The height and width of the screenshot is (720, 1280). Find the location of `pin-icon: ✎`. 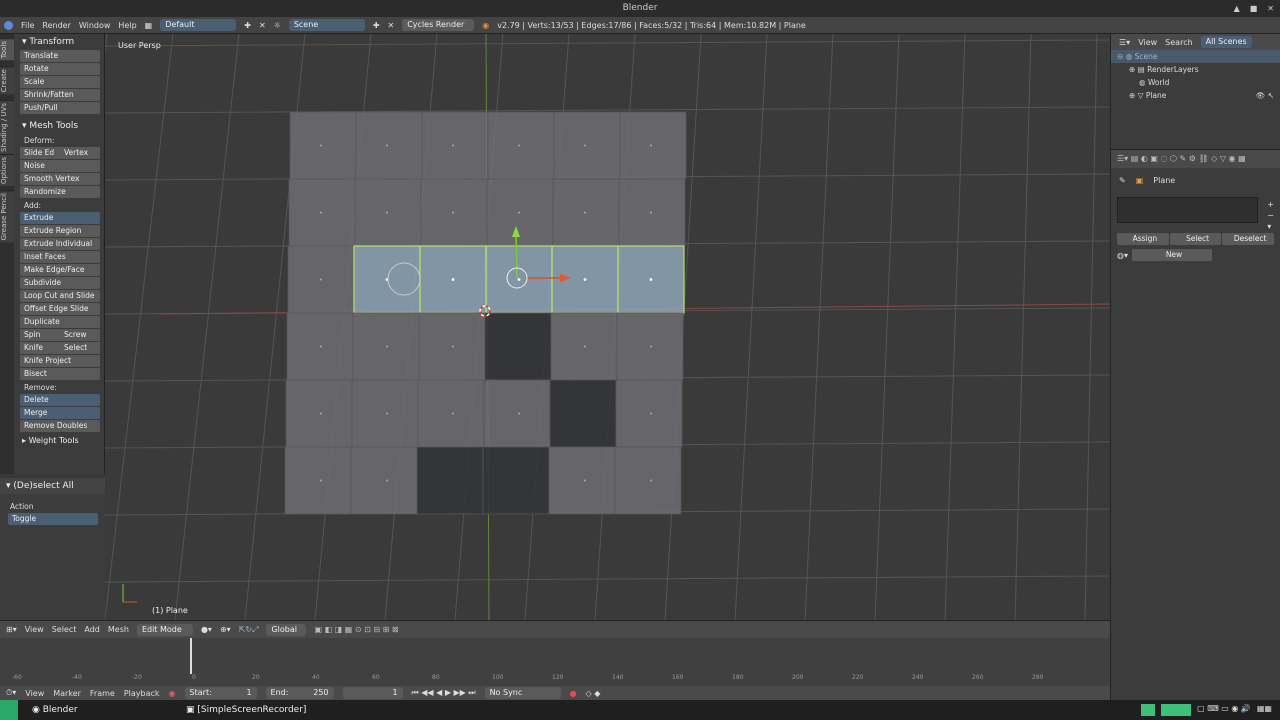

pin-icon: ✎ is located at coordinates (1122, 180).